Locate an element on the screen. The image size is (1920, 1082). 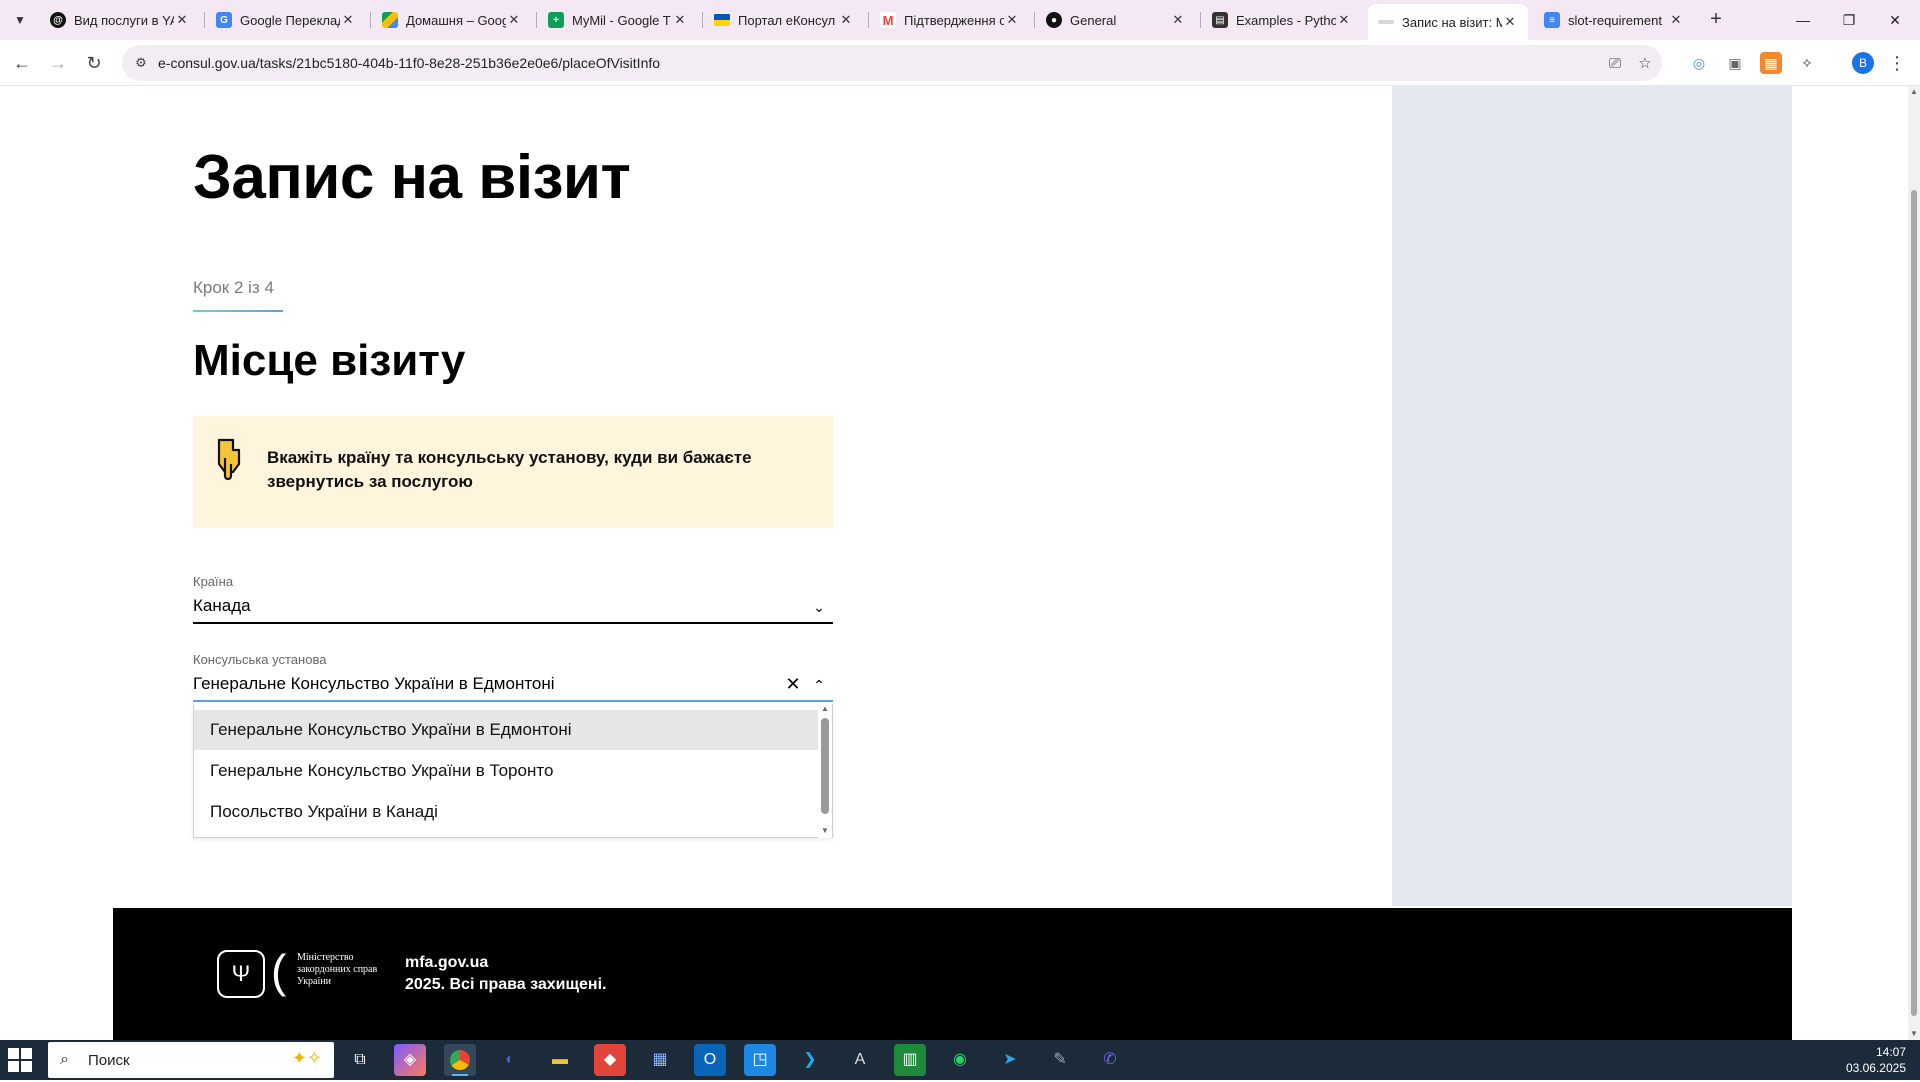
bookmark-star-icon: ☆ is located at coordinates (1645, 64).